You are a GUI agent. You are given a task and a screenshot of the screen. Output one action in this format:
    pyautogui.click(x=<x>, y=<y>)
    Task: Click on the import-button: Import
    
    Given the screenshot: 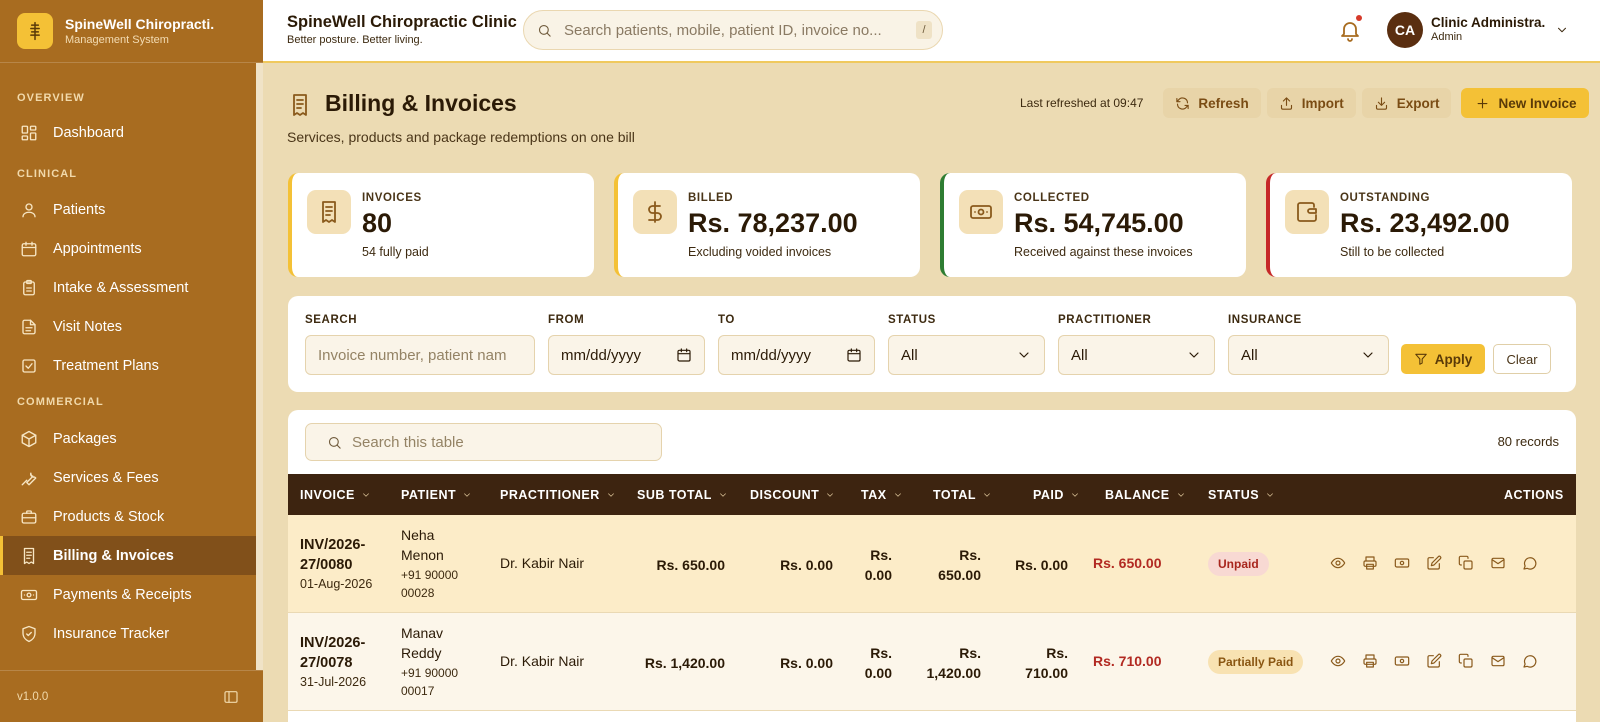 What is the action you would take?
    pyautogui.click(x=1311, y=103)
    